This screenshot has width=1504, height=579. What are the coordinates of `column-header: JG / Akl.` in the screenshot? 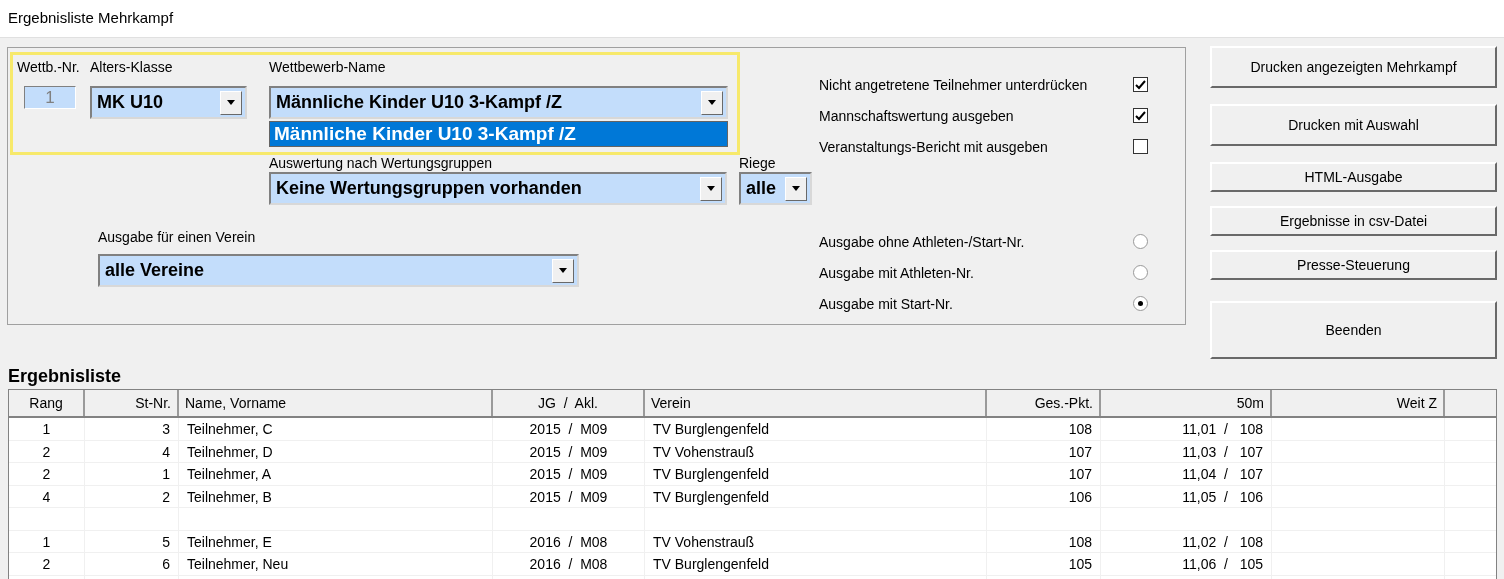 It's located at (569, 403).